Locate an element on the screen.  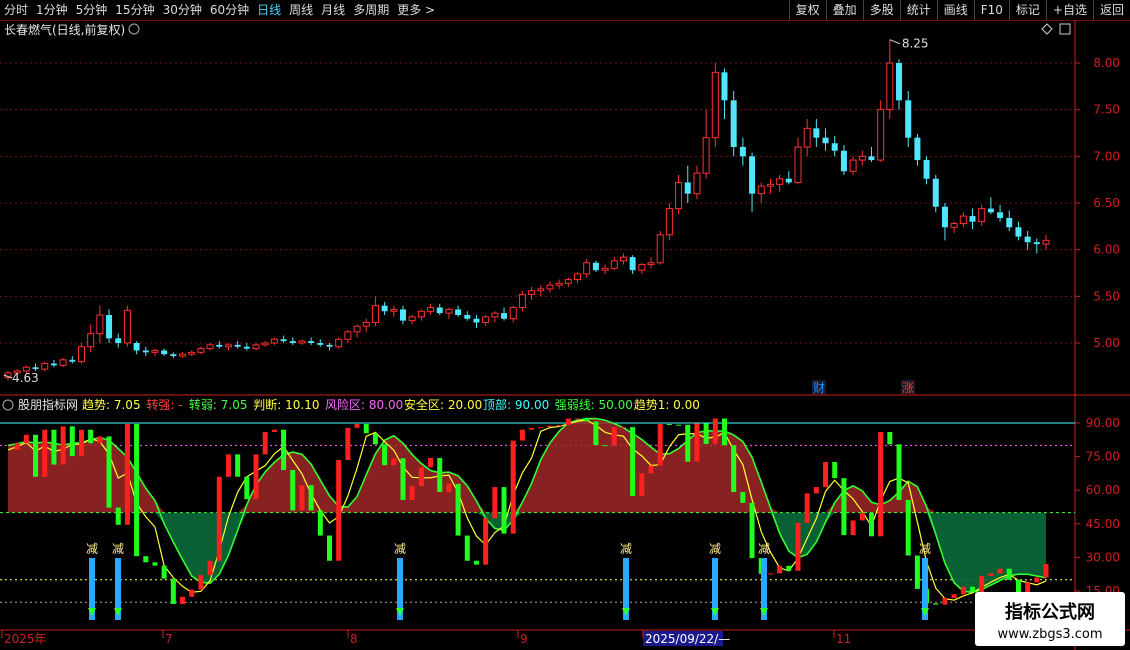
period-tab-5: 60分钟 is located at coordinates (229, 10).